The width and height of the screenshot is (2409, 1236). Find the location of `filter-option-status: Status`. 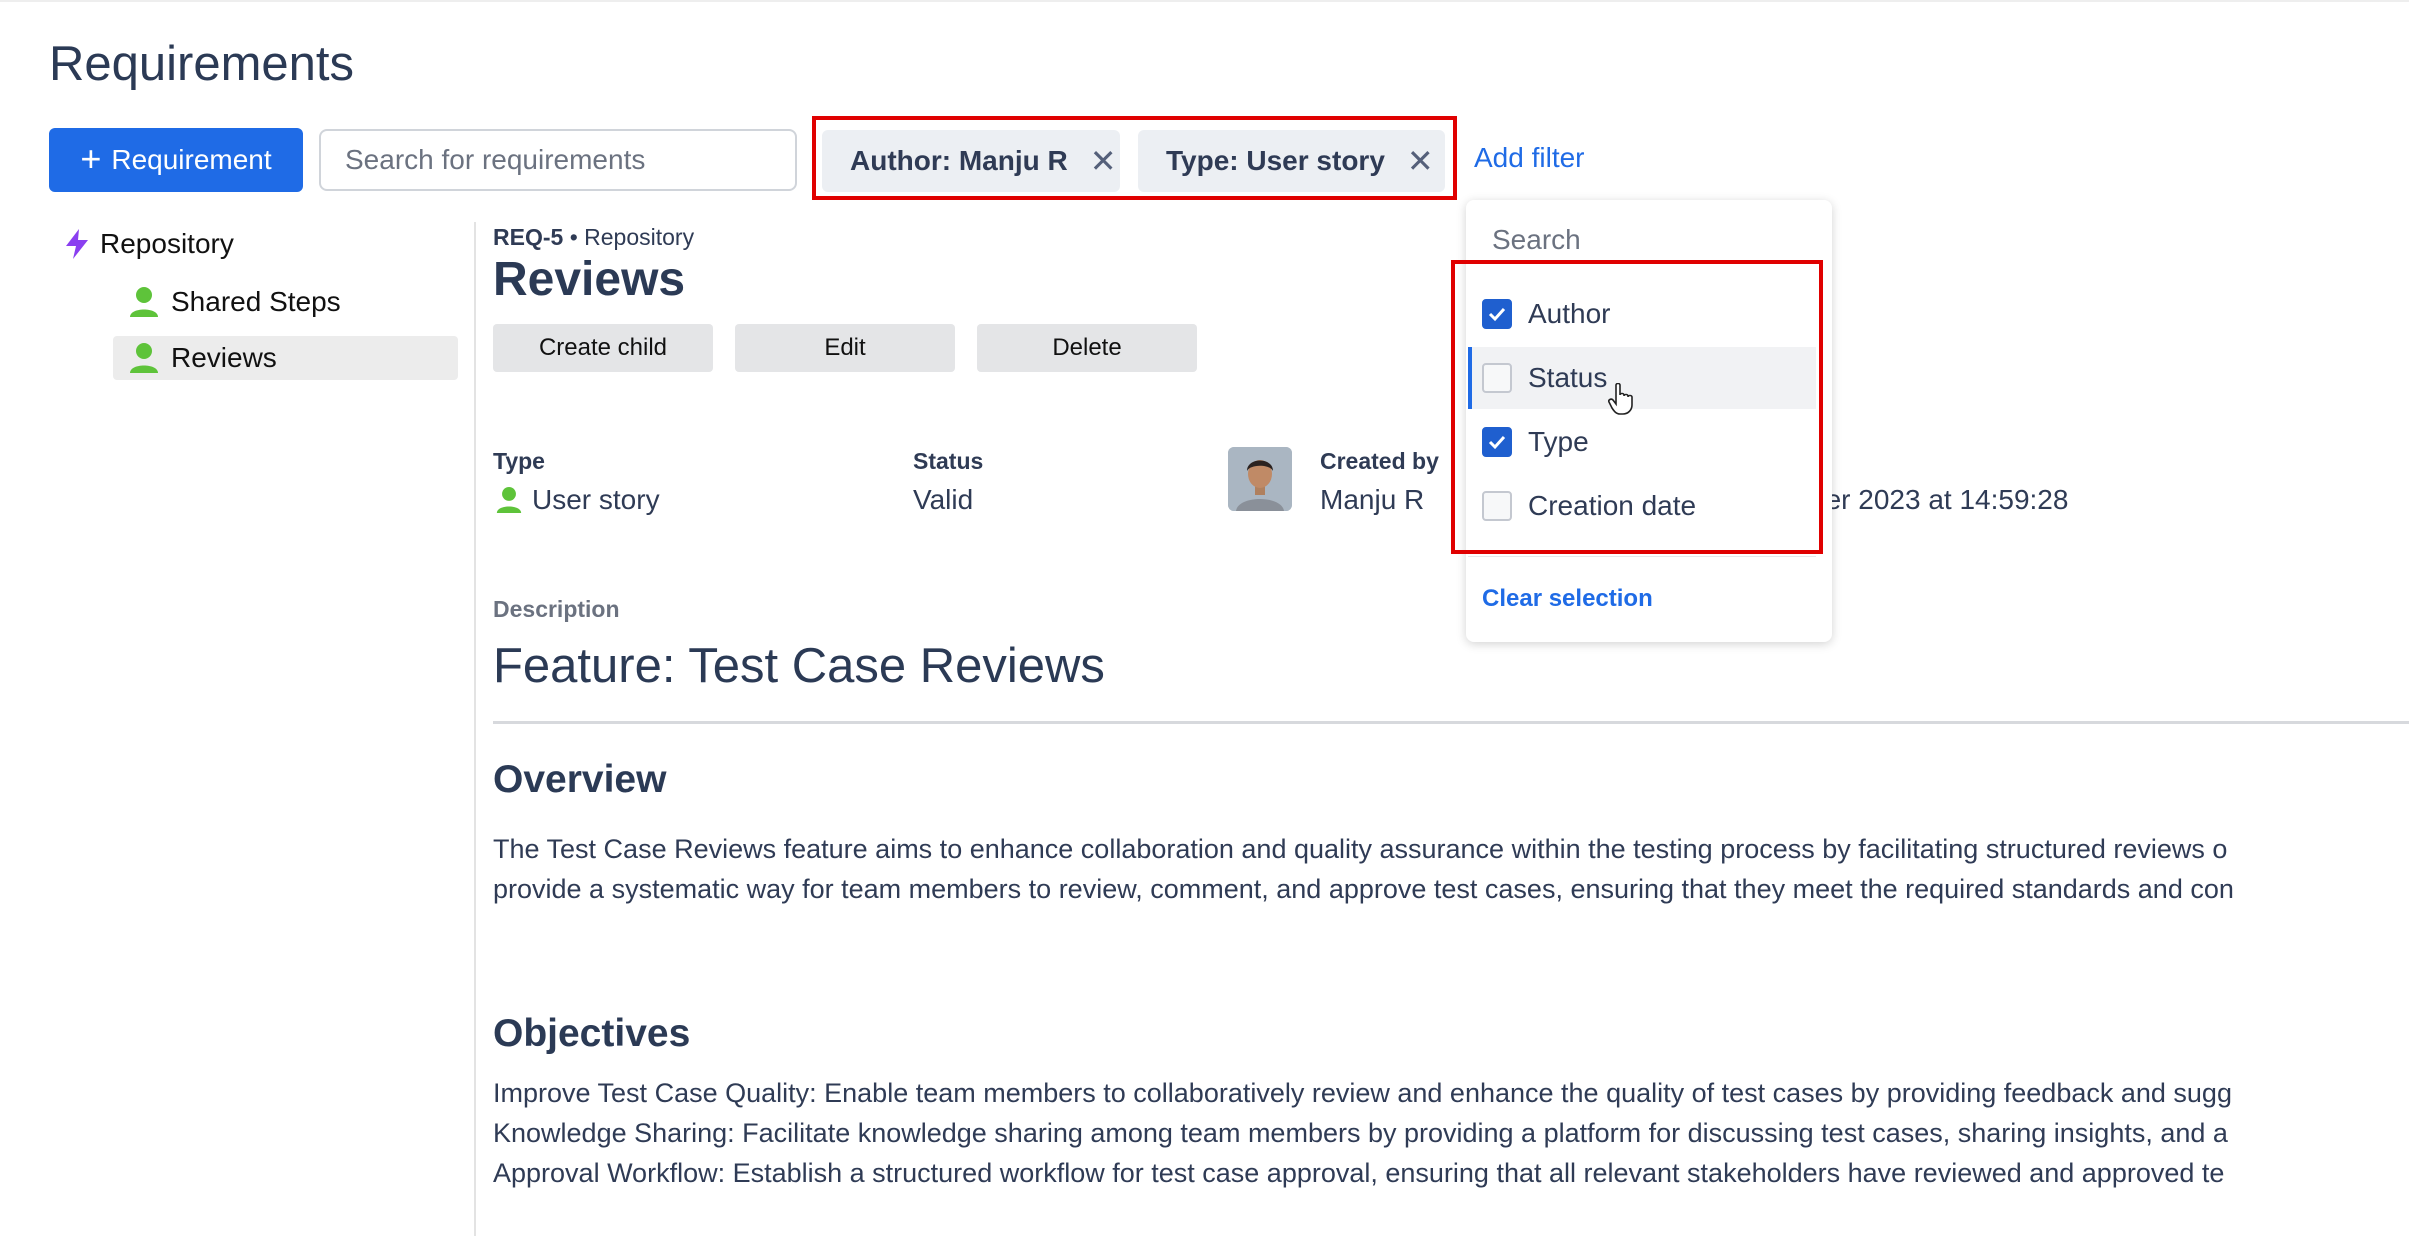

filter-option-status: Status is located at coordinates (1642, 378).